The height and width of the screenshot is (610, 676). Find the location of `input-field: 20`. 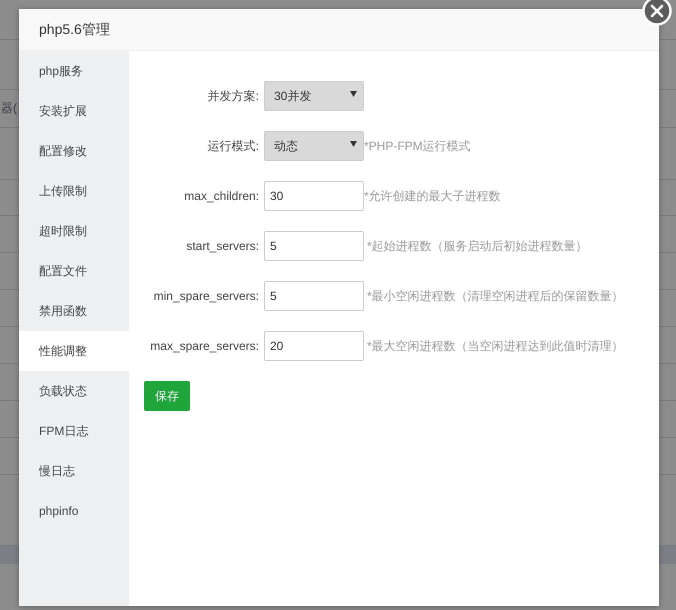

input-field: 20 is located at coordinates (314, 346).